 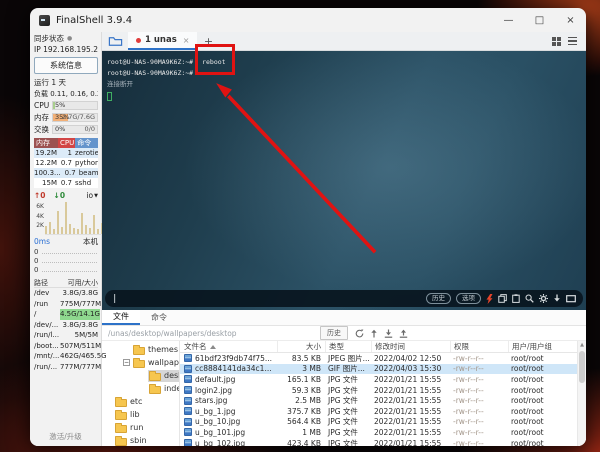 What do you see at coordinates (570, 20) in the screenshot?
I see `close-button: ×` at bounding box center [570, 20].